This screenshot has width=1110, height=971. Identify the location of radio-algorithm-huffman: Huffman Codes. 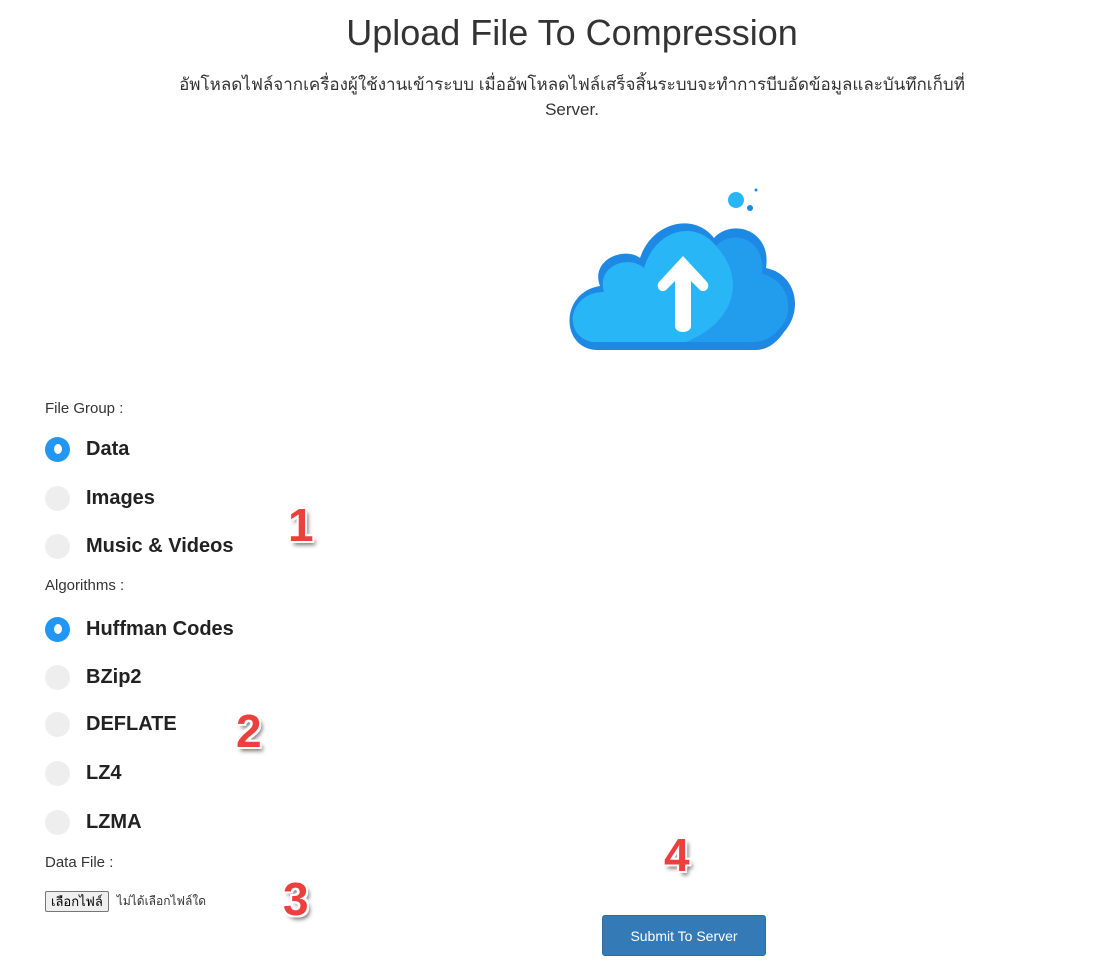
(139, 629).